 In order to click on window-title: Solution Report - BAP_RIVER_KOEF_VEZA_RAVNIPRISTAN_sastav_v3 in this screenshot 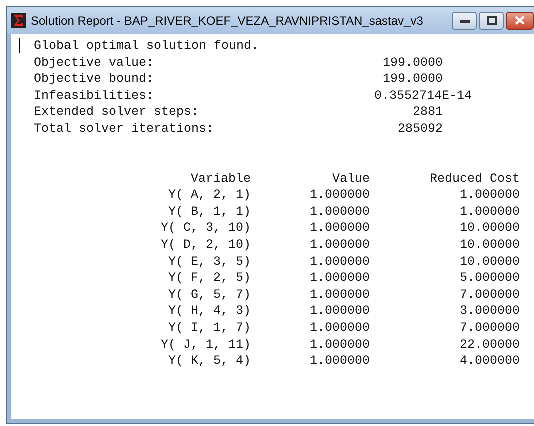, I will do `click(227, 21)`.